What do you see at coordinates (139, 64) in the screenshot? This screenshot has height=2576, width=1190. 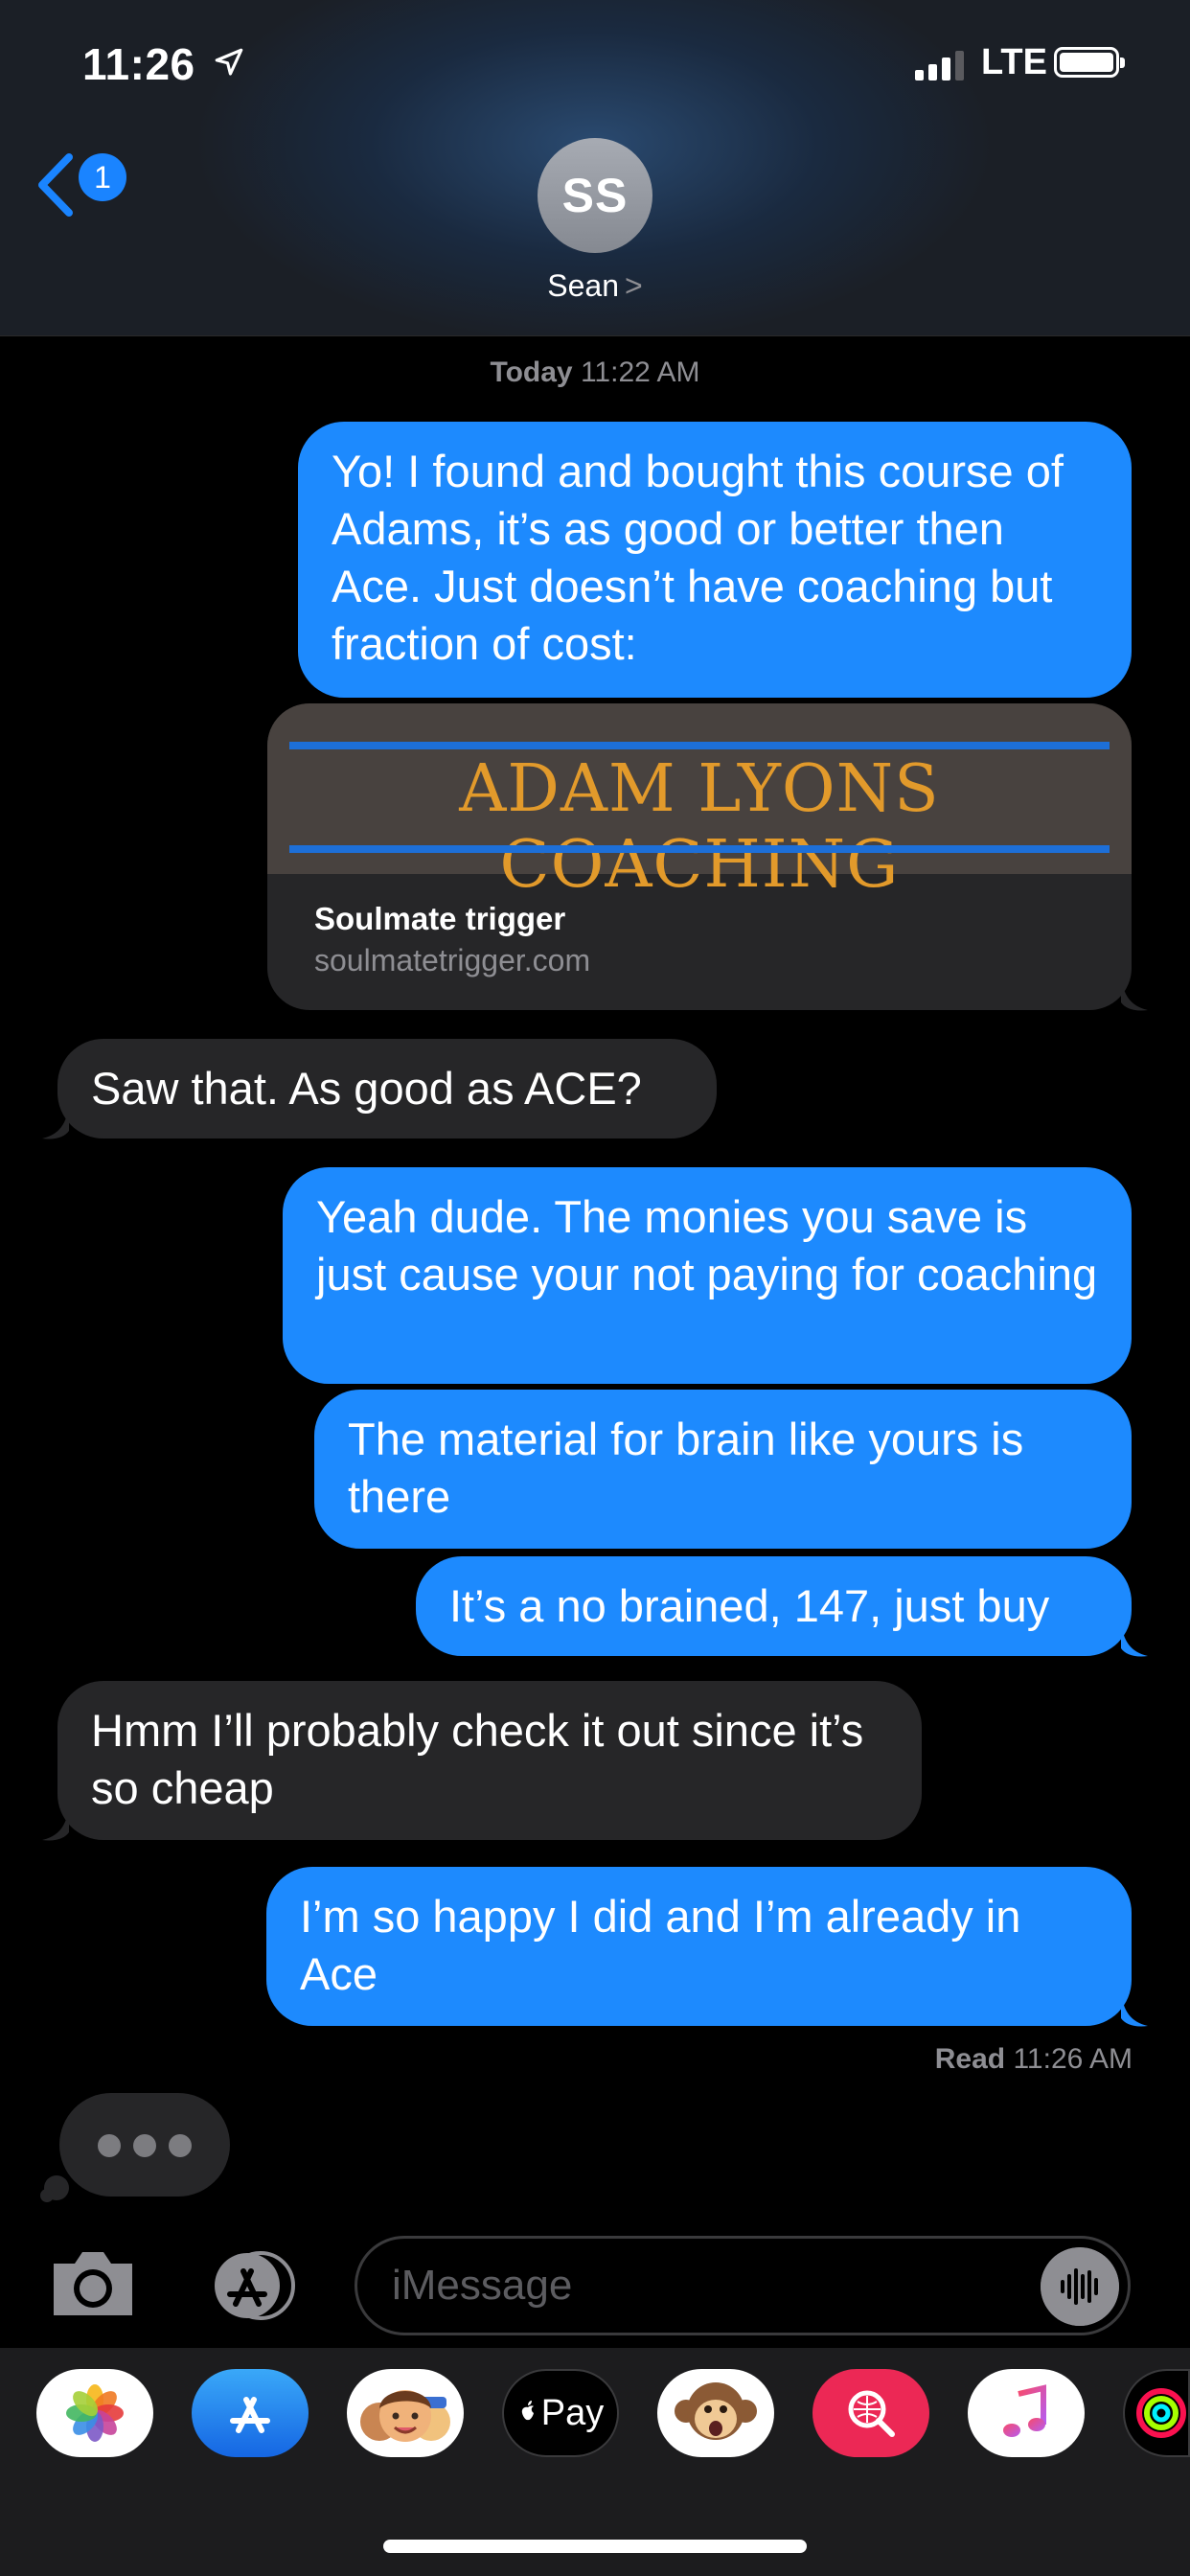 I see `status-time: 11:26` at bounding box center [139, 64].